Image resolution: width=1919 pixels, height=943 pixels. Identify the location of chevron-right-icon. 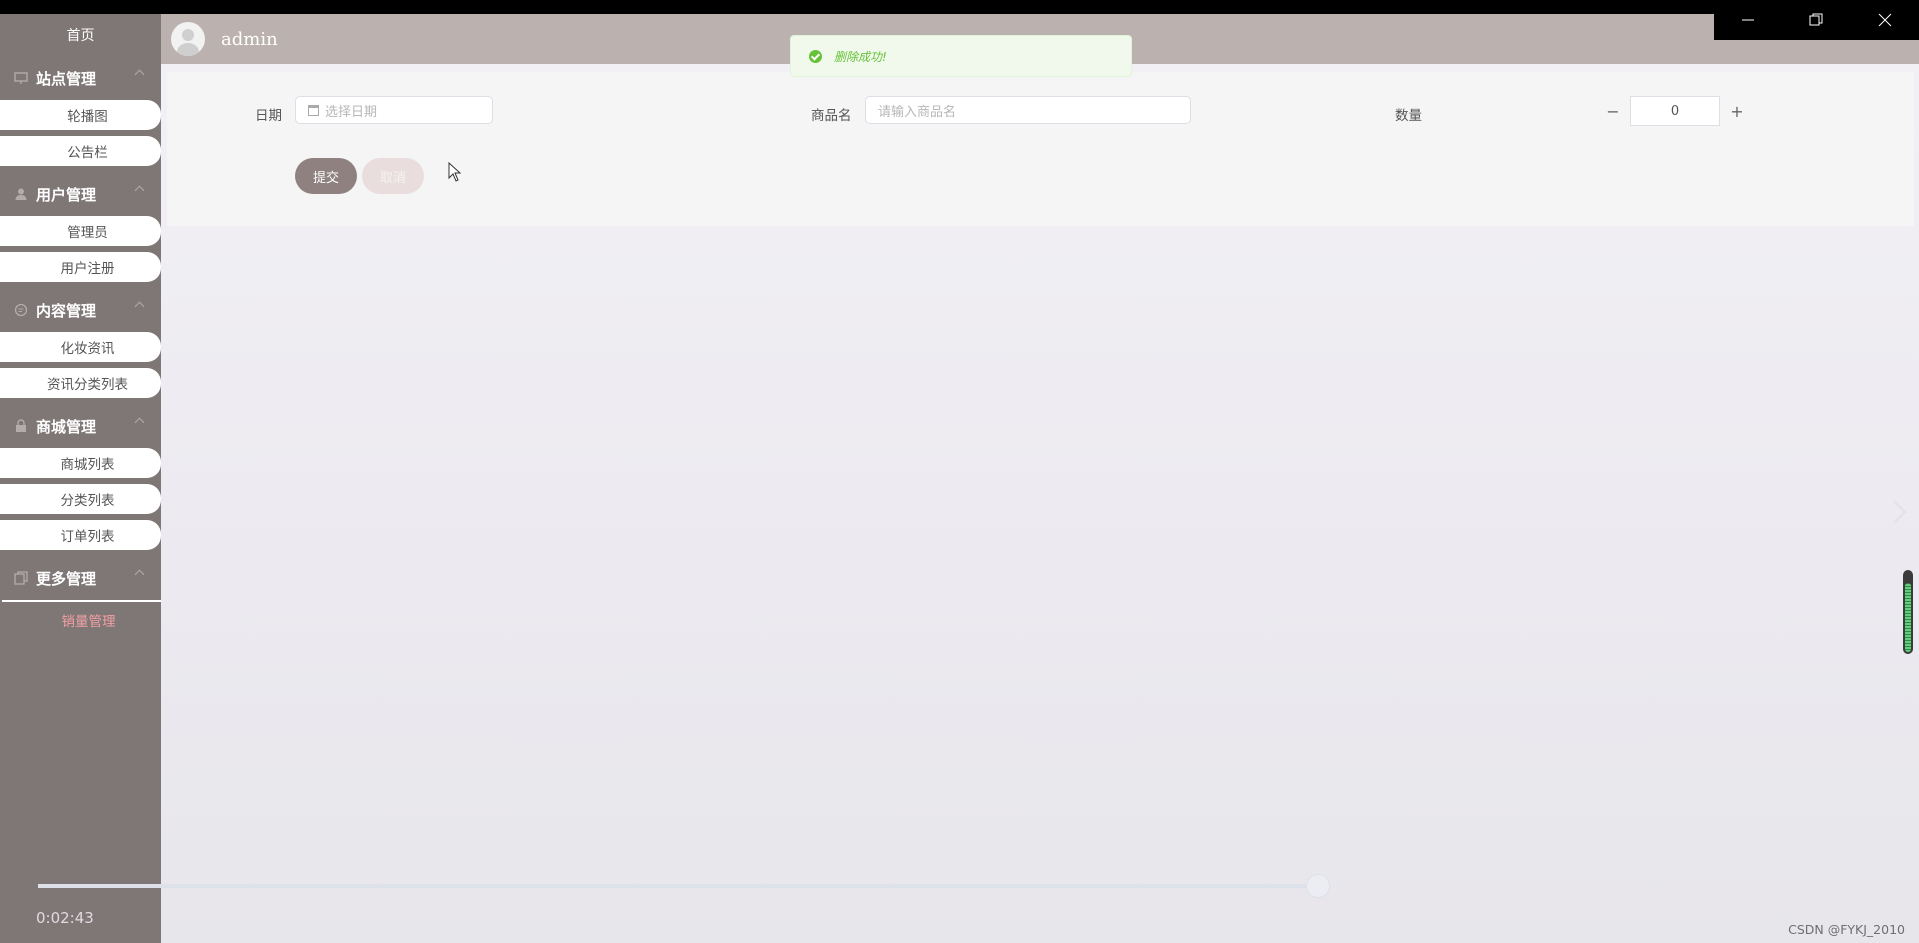
(1895, 512).